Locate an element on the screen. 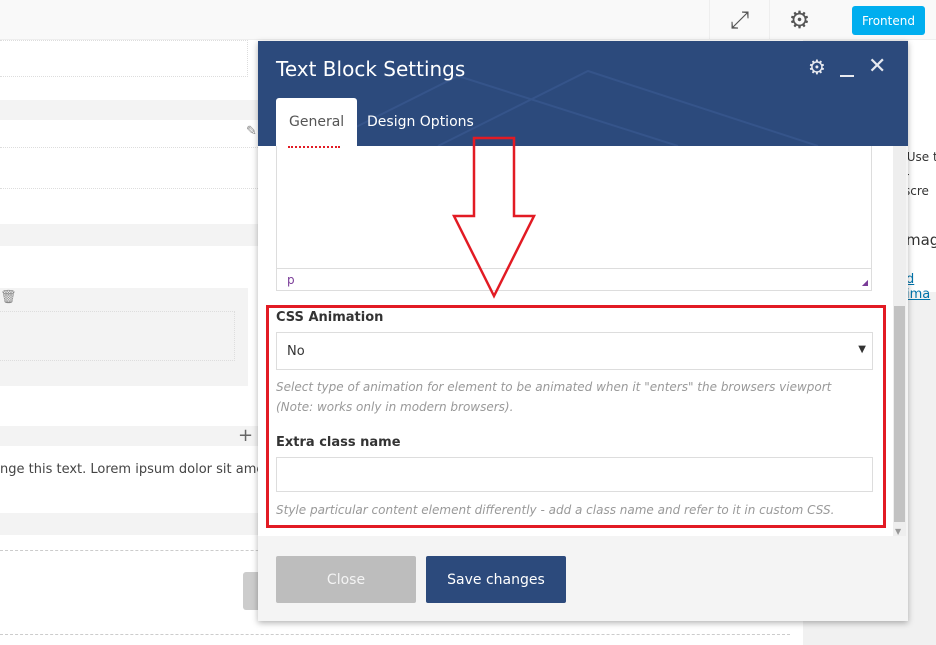 This screenshot has width=936, height=645. scrollbar: ▼ is located at coordinates (899, 341).